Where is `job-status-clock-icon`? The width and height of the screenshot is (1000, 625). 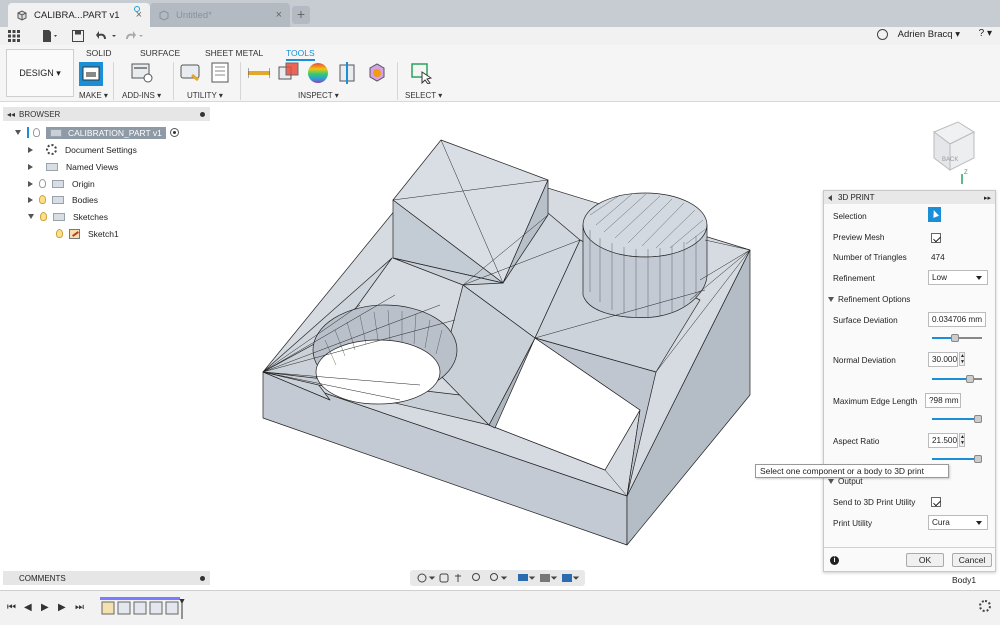 job-status-clock-icon is located at coordinates (882, 34).